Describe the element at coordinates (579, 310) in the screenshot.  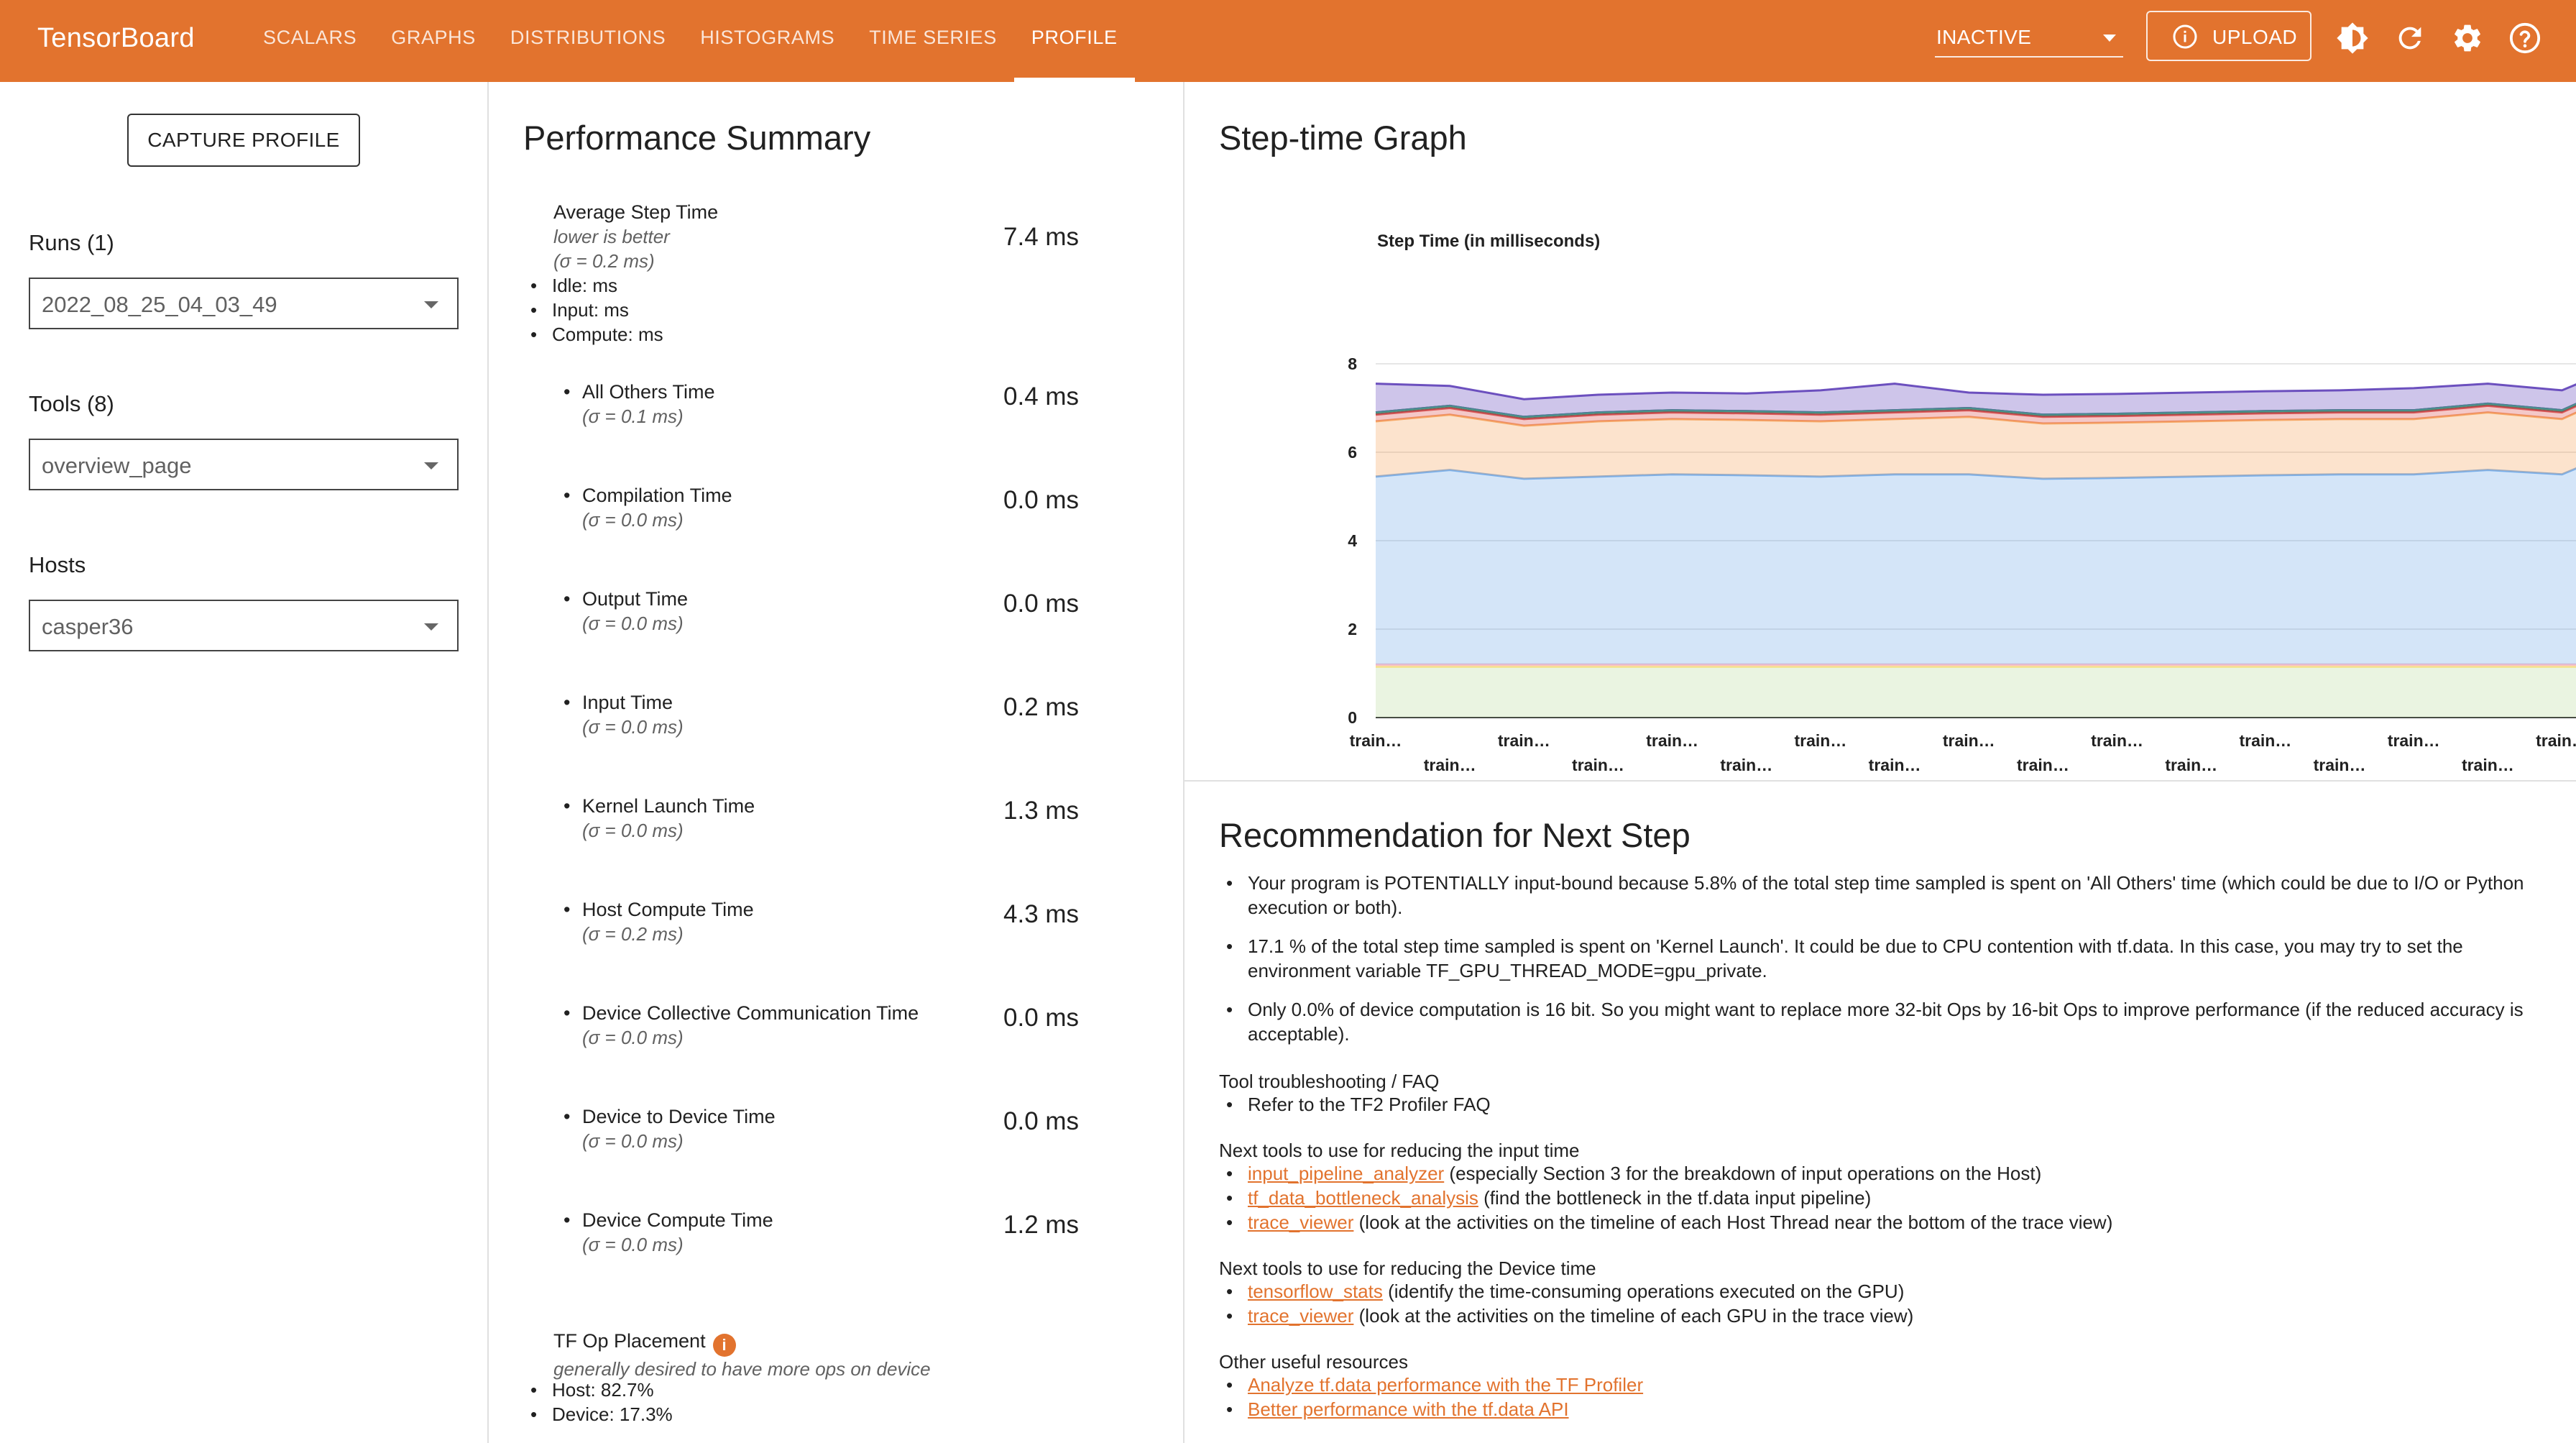
I see `input-time-line: Input: ms` at that location.